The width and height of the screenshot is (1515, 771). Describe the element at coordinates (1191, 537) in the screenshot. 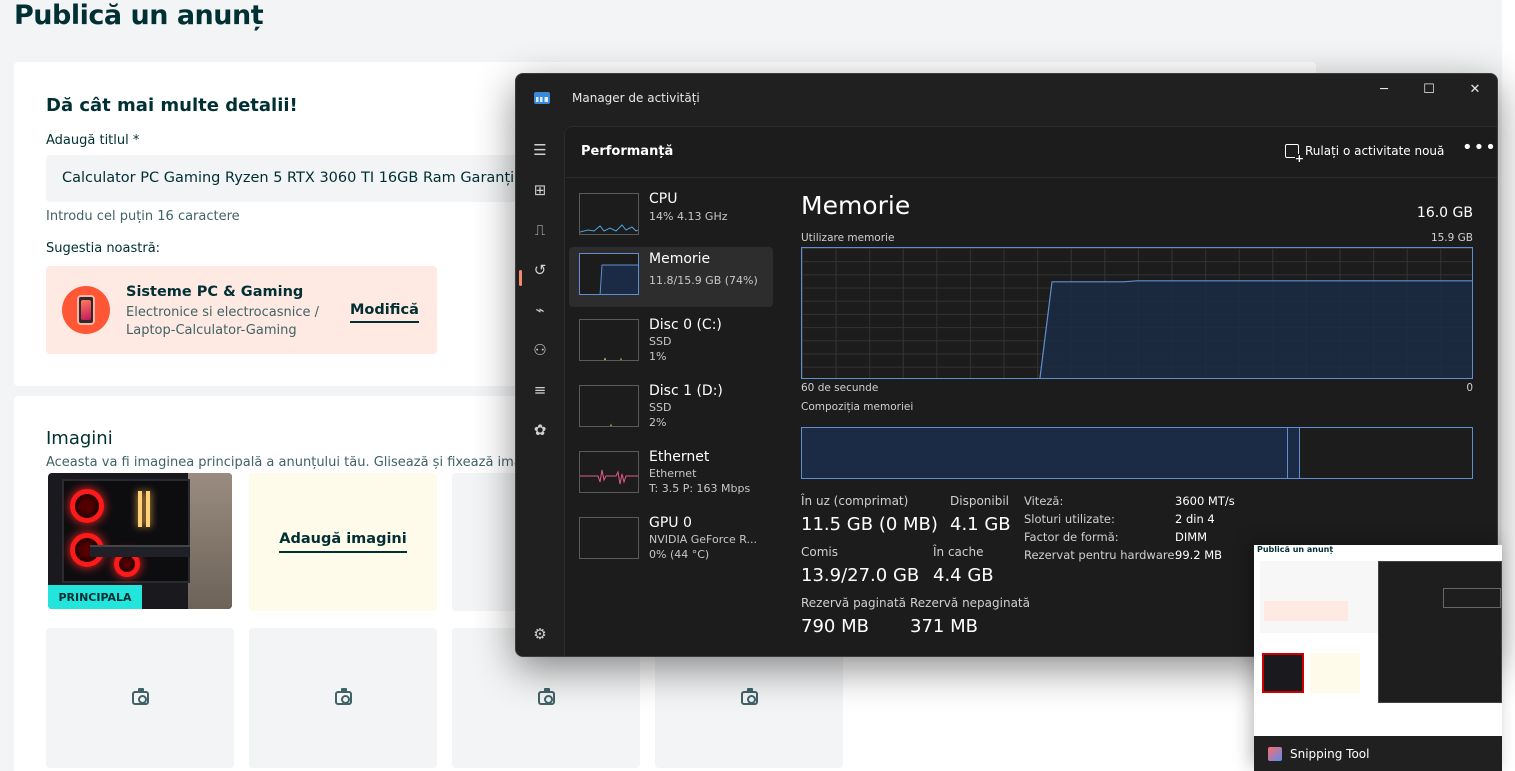

I see `form-factor-value: DIMM` at that location.